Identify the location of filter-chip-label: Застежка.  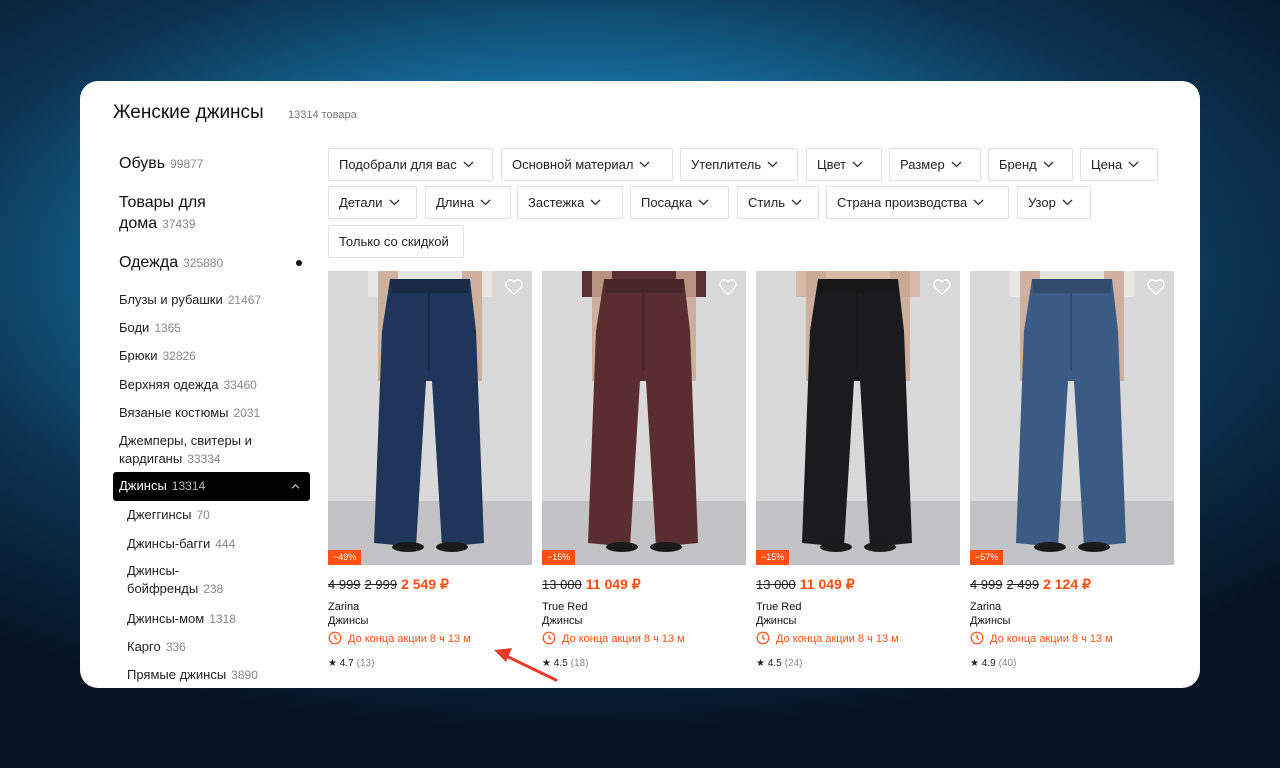
(556, 202).